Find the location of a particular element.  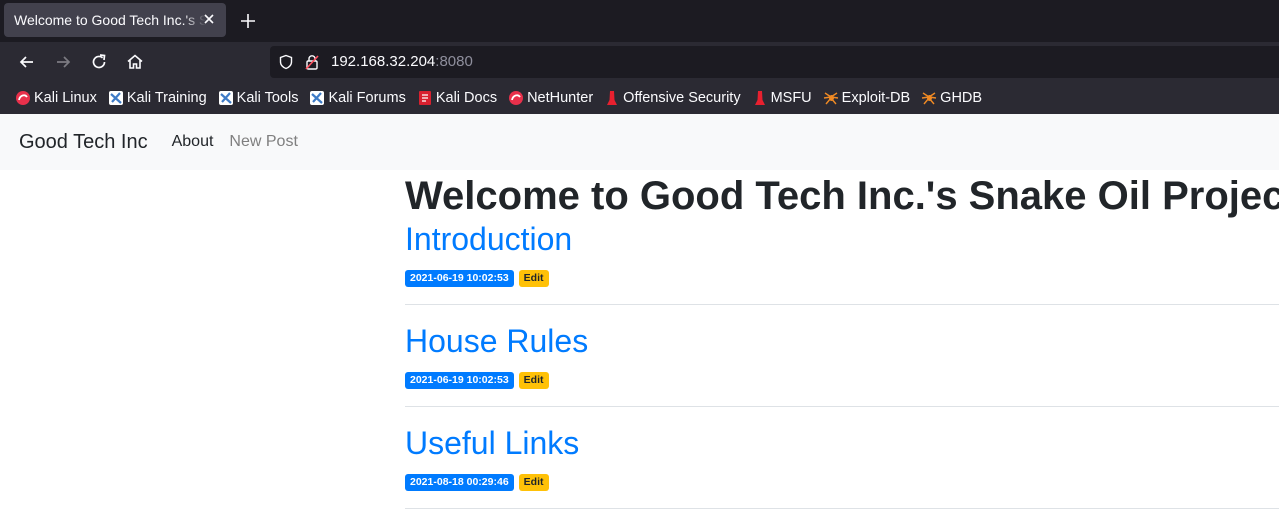

insecure-lock-icon is located at coordinates (312, 62).